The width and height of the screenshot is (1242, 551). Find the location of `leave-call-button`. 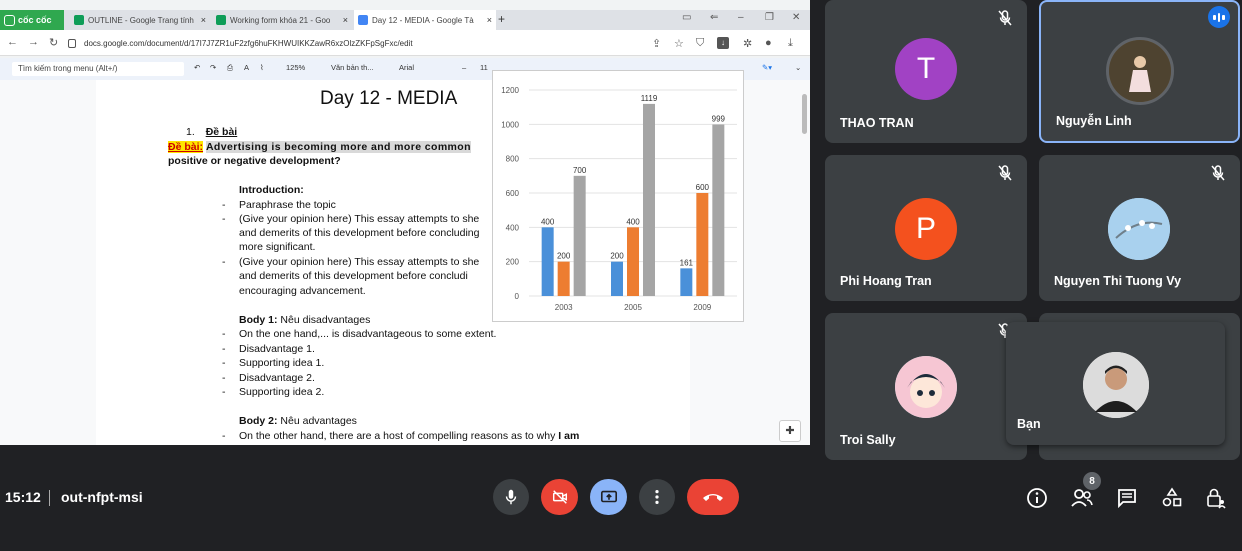

leave-call-button is located at coordinates (713, 497).